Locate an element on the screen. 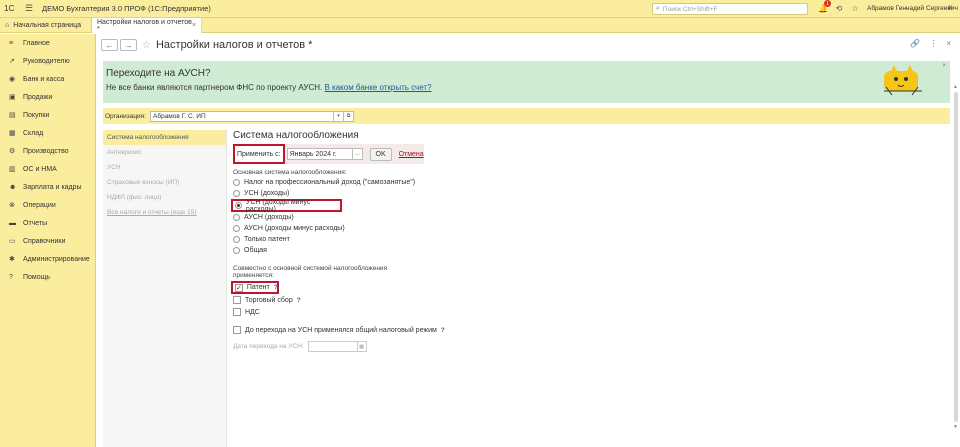 The width and height of the screenshot is (960, 447). toolbar-icons: 🔔 1 ⟲ ☆ is located at coordinates (839, 7).